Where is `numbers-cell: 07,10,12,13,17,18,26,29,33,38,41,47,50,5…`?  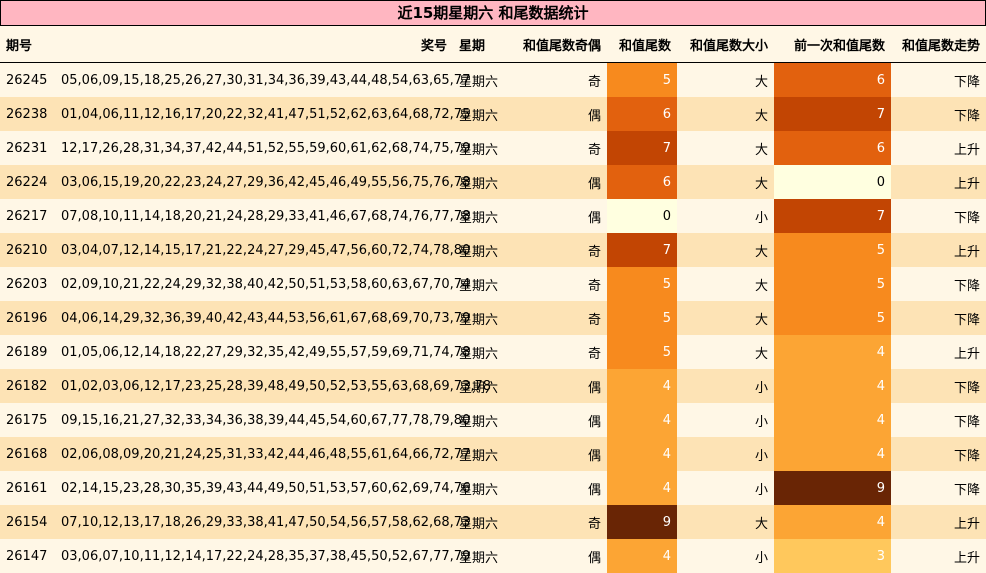
numbers-cell: 07,10,12,13,17,18,26,29,33,38,41,47,50,5… is located at coordinates (266, 522).